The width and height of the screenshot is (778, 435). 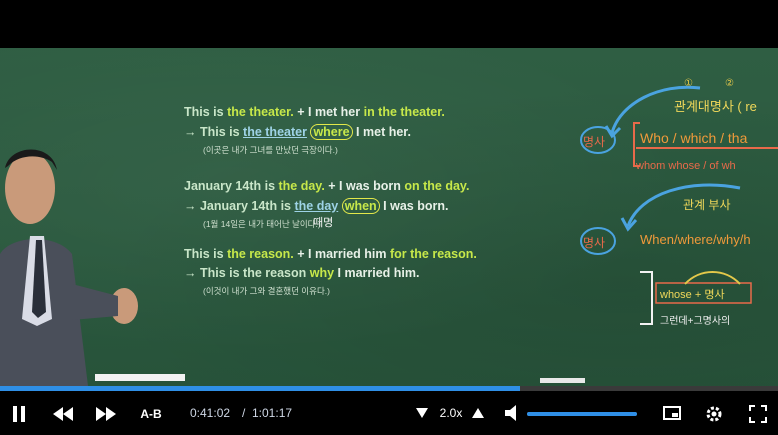 I want to click on fullscreen-icon, so click(x=758, y=414).